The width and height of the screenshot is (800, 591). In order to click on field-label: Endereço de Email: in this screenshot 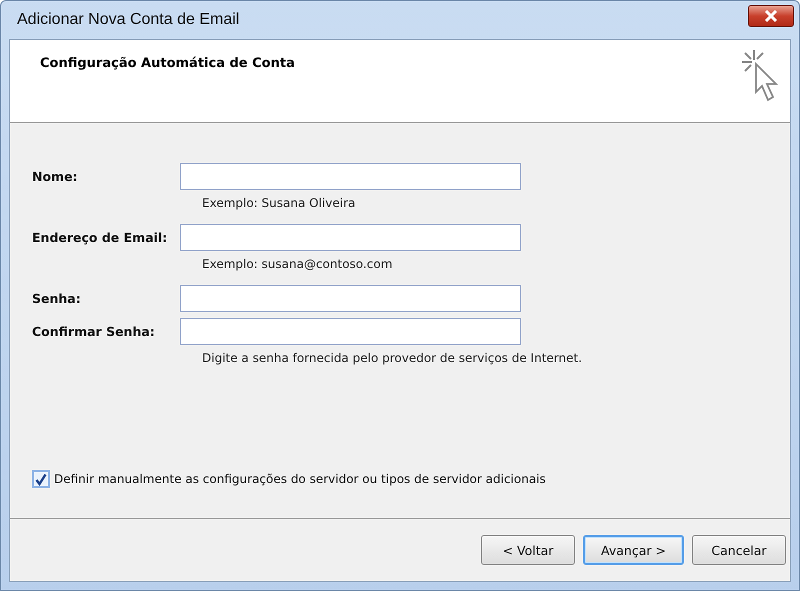, I will do `click(100, 237)`.